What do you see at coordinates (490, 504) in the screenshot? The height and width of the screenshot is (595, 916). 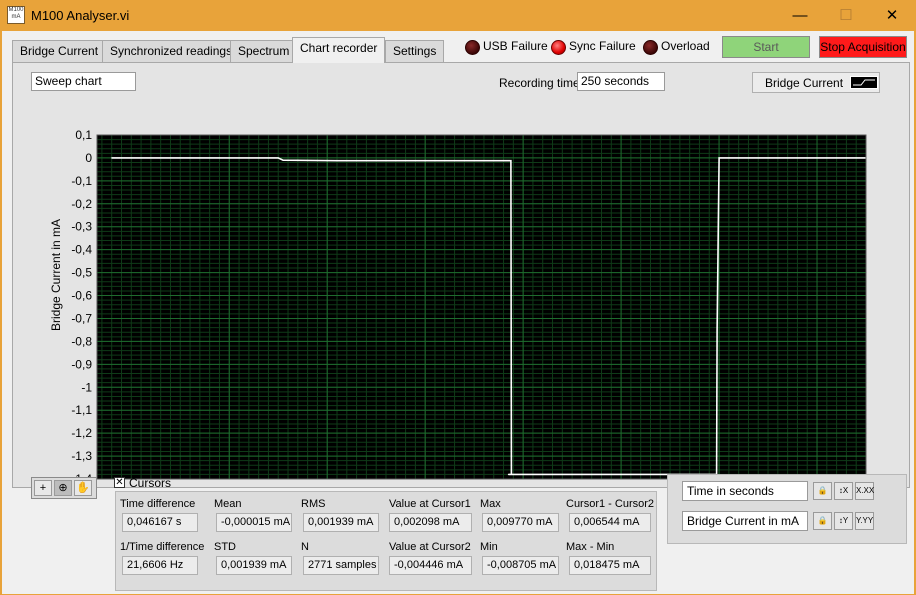 I see `stat-label-max: Max` at bounding box center [490, 504].